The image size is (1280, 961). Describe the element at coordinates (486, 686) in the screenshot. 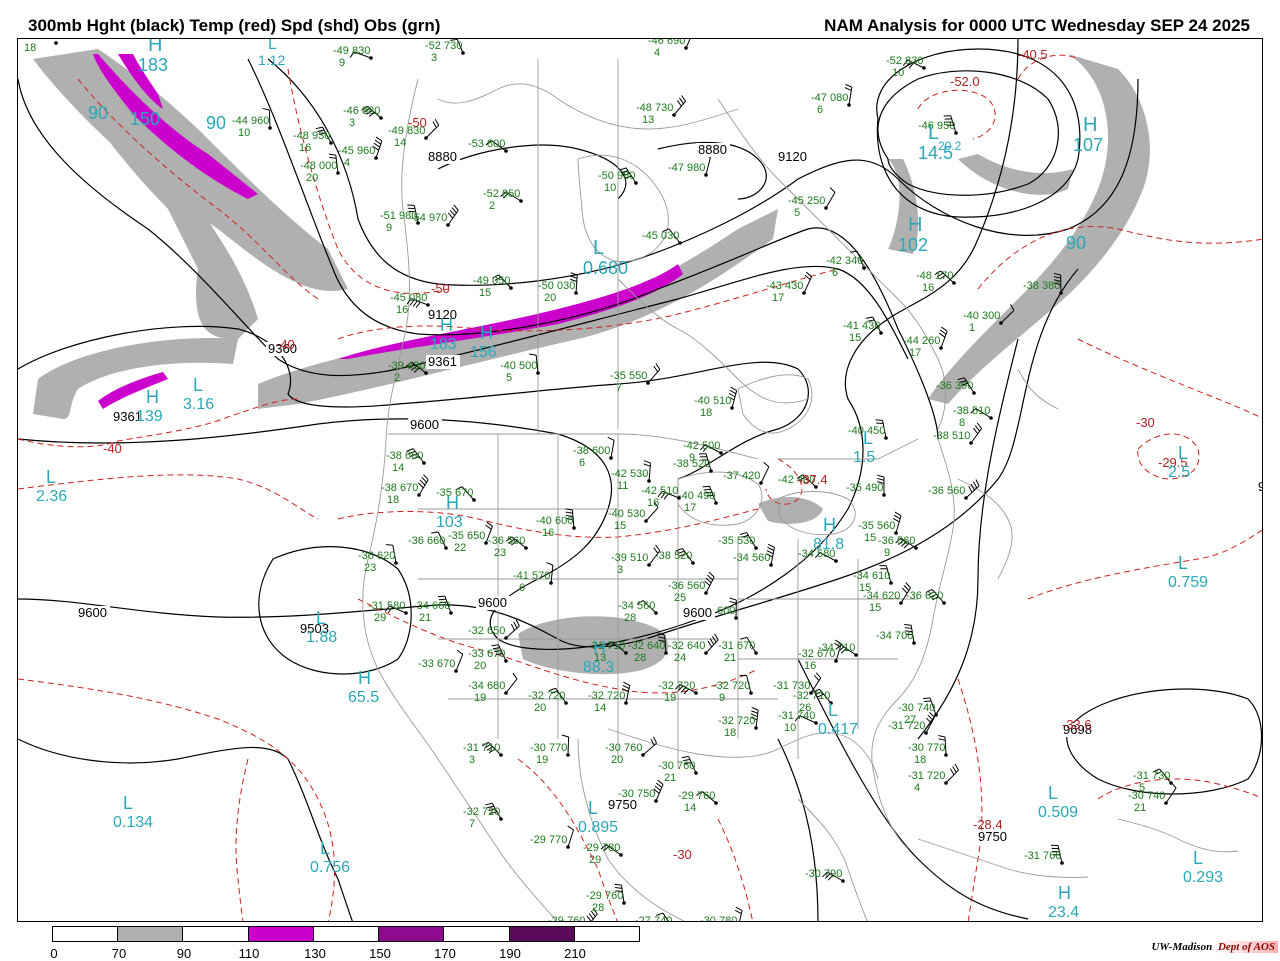

I see `observation-temp-height: -34 680` at that location.